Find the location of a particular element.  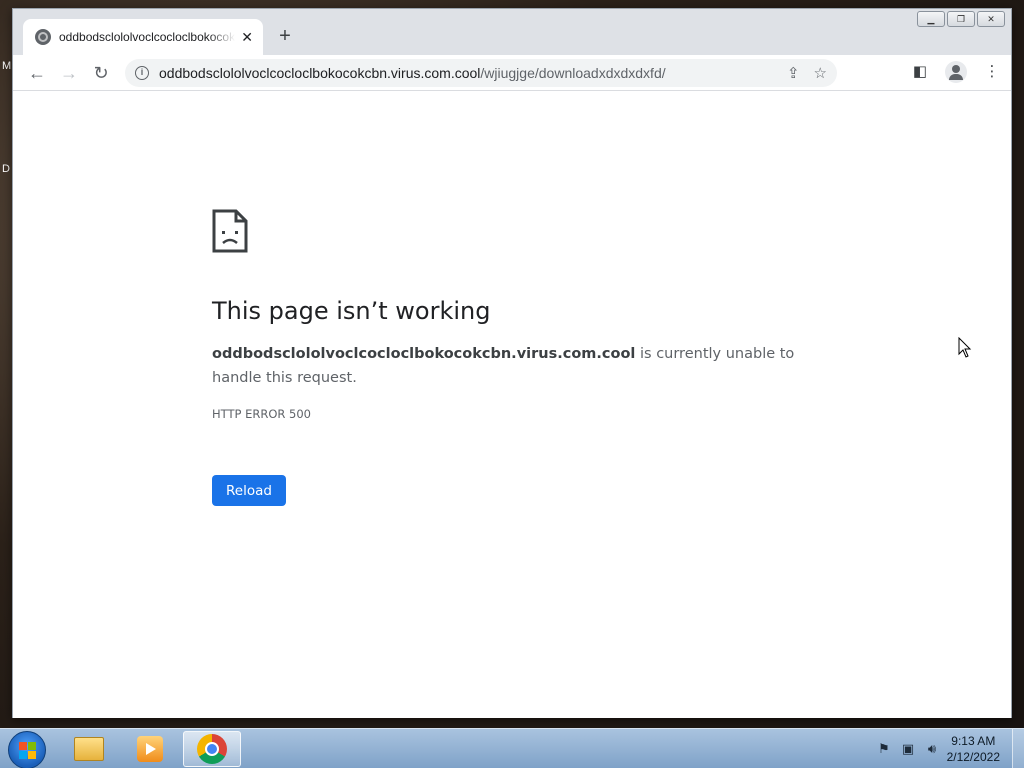

url-path: /wjiugjge/downloadxdxdxdxfd/ is located at coordinates (573, 73).